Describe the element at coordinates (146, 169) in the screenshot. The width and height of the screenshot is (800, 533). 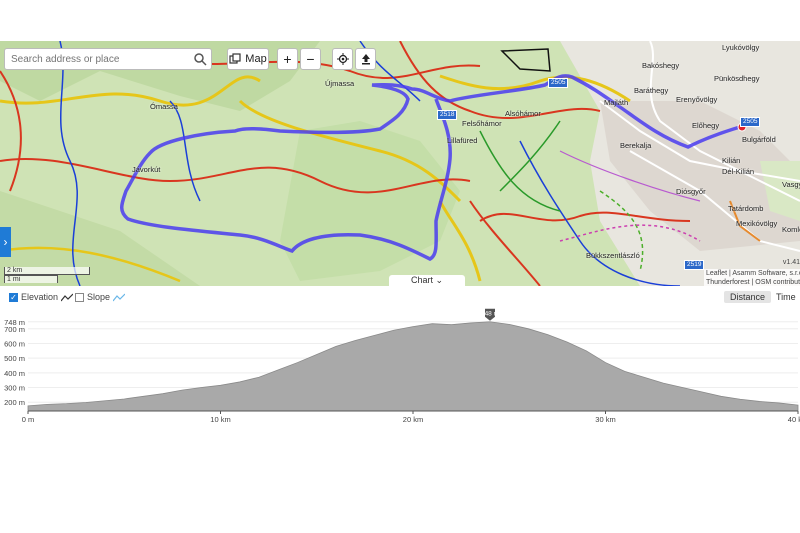
I see `place-label: Jávorkút` at that location.